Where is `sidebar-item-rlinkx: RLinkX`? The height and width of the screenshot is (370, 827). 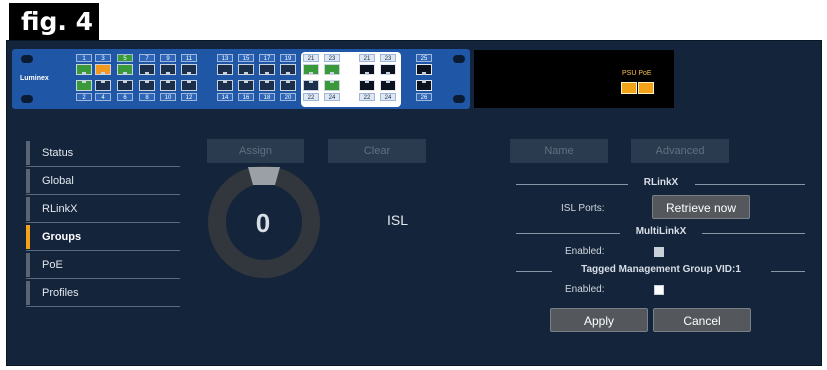 sidebar-item-rlinkx: RLinkX is located at coordinates (103, 209).